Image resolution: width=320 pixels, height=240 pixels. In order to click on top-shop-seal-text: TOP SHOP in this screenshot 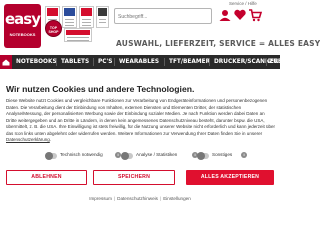, I will do `click(53, 30)`.